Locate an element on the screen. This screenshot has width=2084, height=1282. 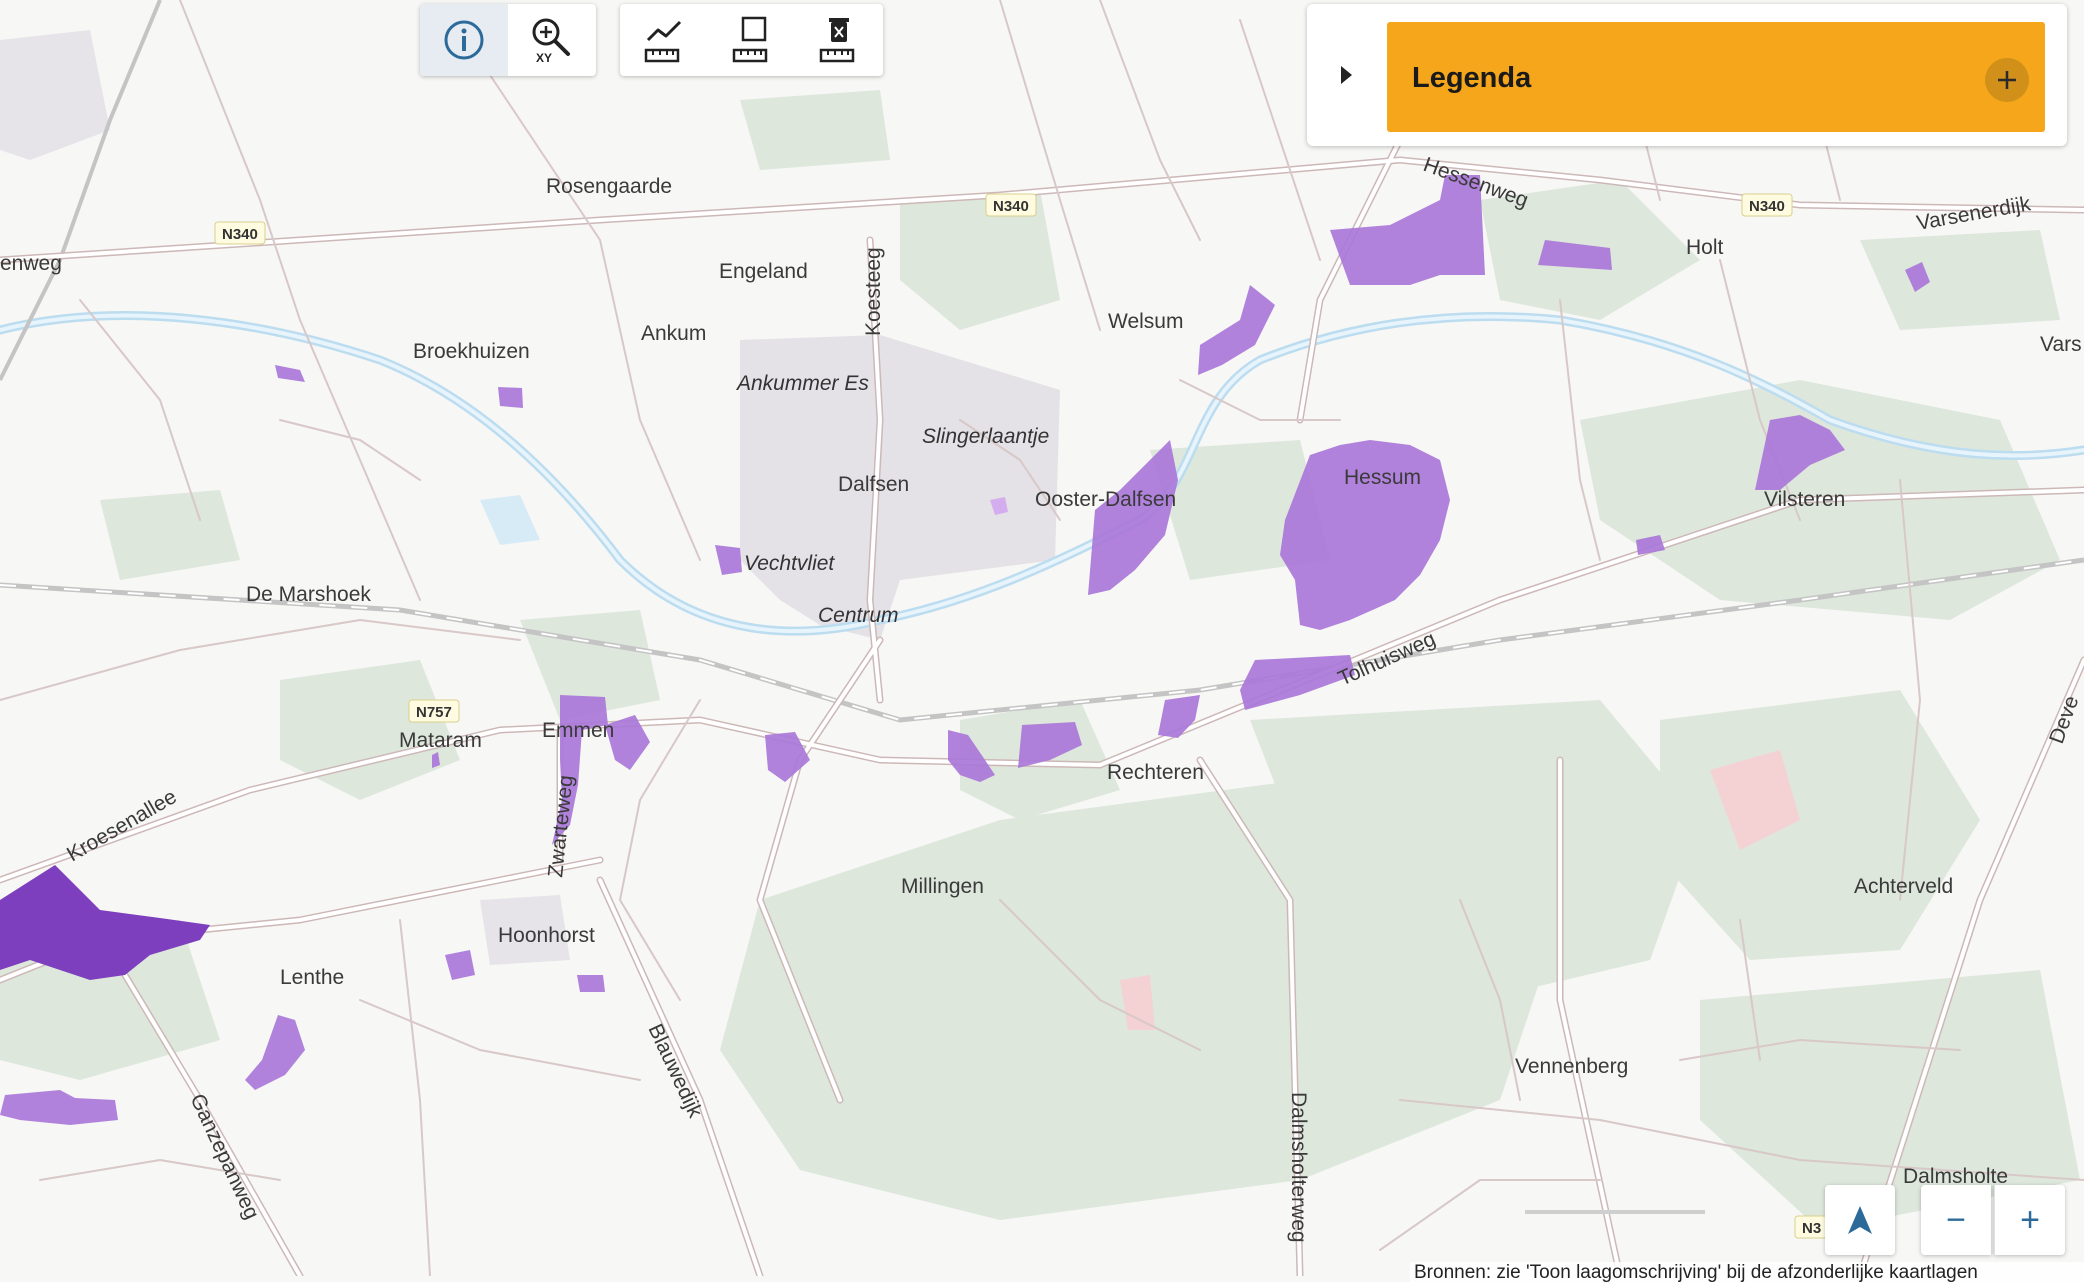
svg-text: XY is located at coordinates (544, 57).